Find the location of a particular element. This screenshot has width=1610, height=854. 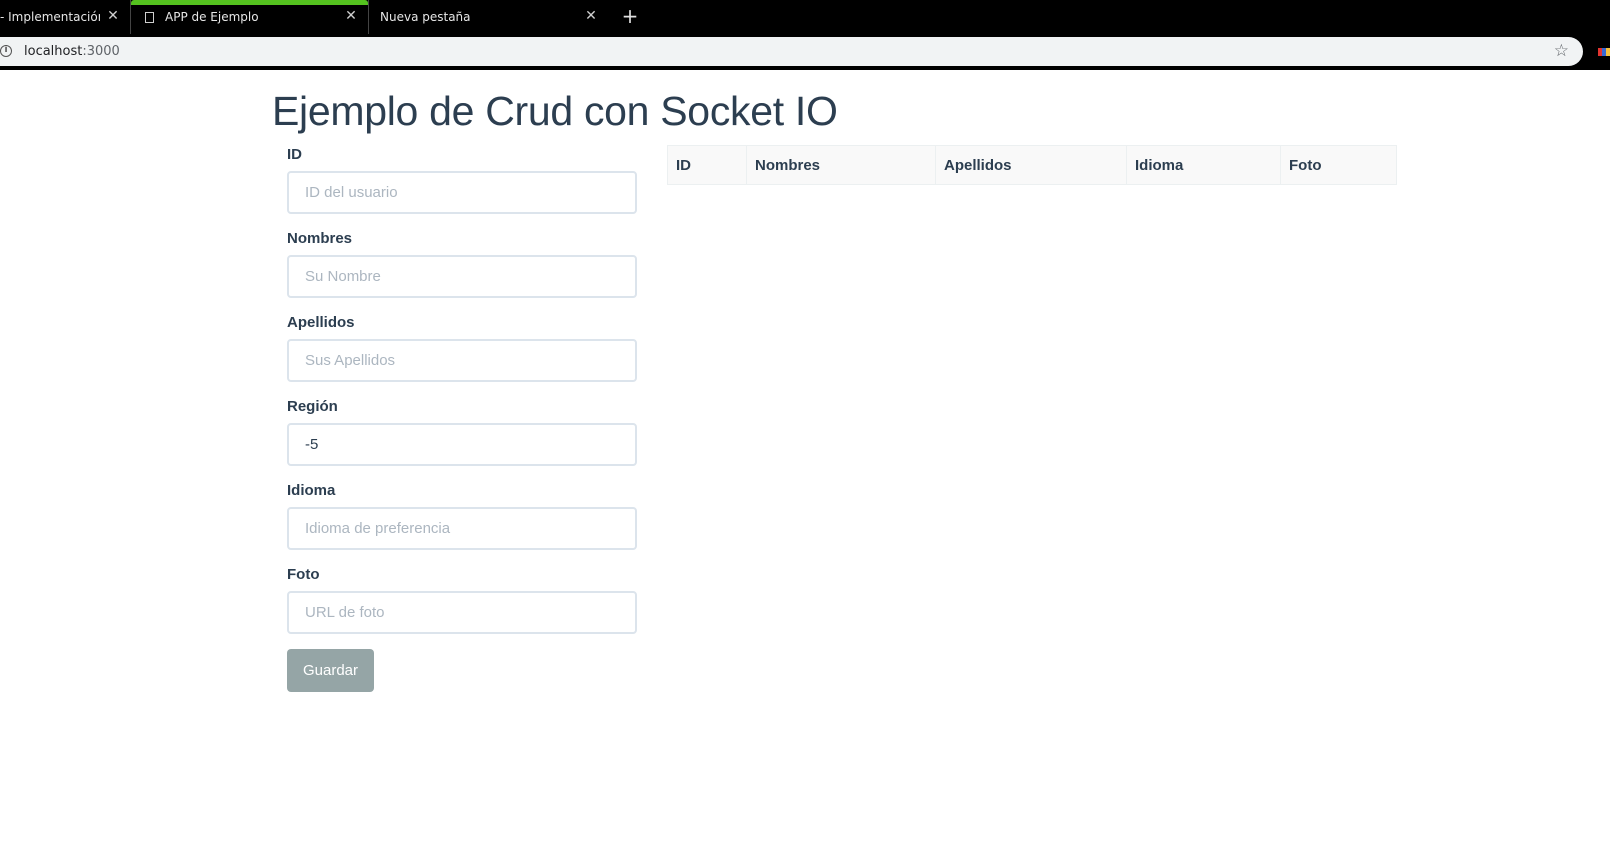

page-title: Ejemplo de Crud con Socket IO is located at coordinates (555, 111).